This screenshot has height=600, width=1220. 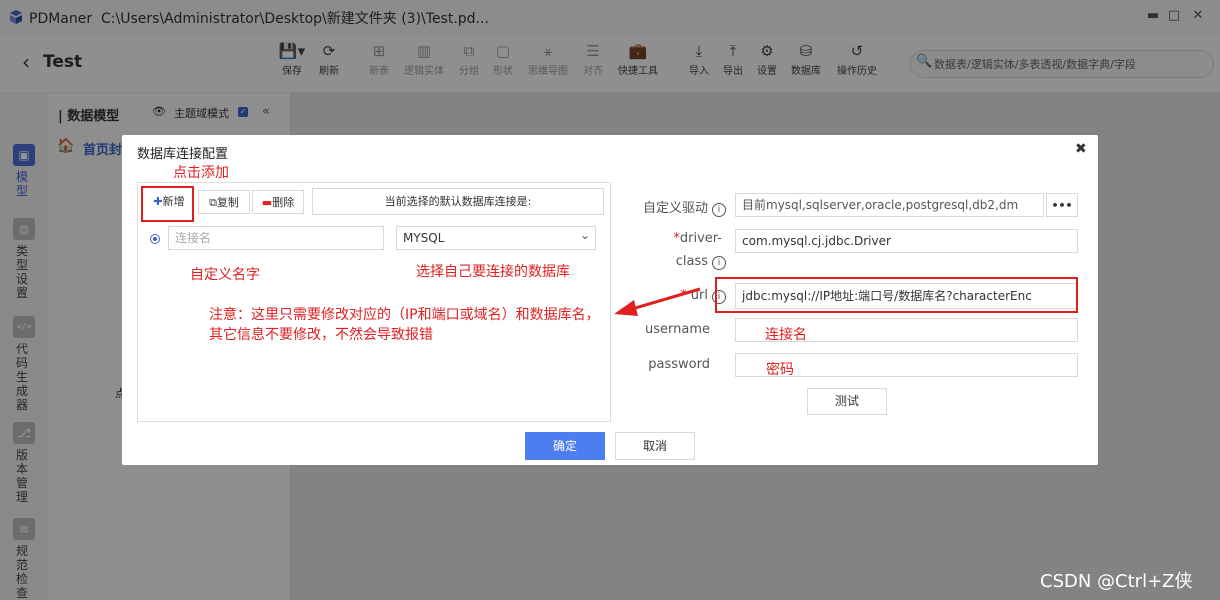 What do you see at coordinates (657, 301) in the screenshot?
I see `annotation-arrow` at bounding box center [657, 301].